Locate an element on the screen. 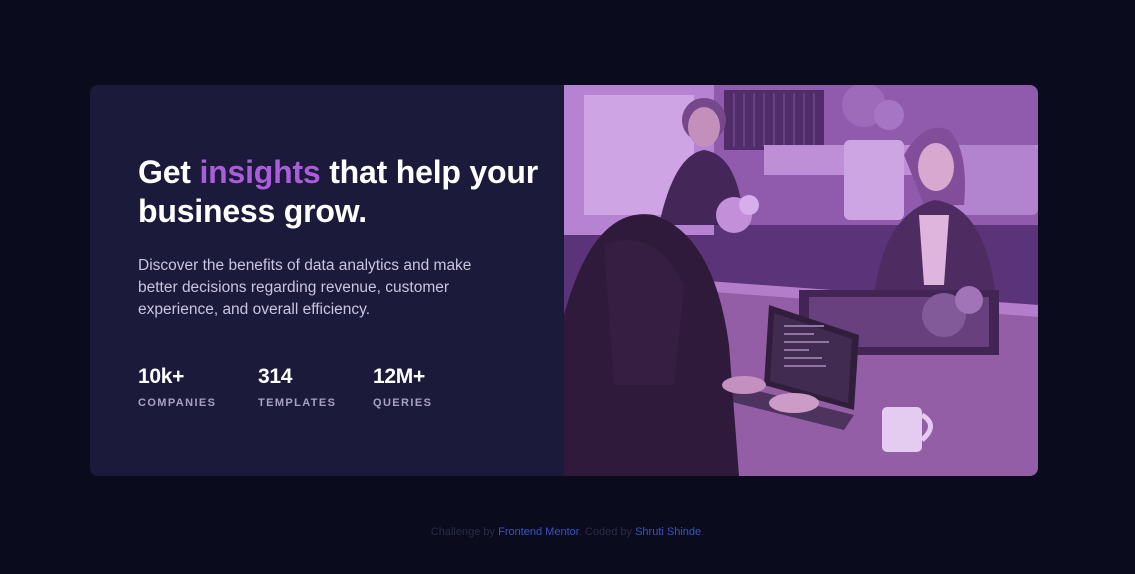 This screenshot has height=574, width=1135. stat-label: QUERIES is located at coordinates (403, 403).